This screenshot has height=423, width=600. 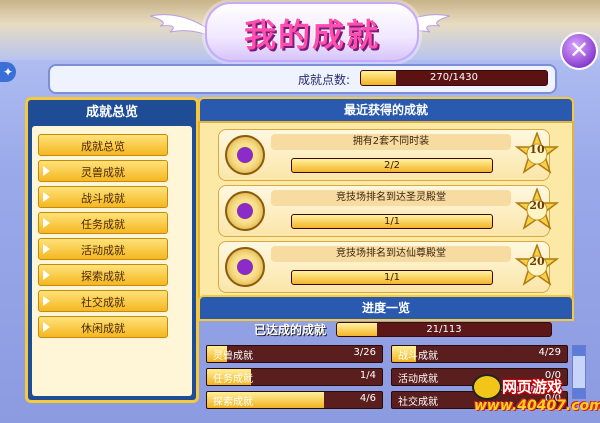 I want to click on sidebar-item-label: 成就总览, so click(x=103, y=146).